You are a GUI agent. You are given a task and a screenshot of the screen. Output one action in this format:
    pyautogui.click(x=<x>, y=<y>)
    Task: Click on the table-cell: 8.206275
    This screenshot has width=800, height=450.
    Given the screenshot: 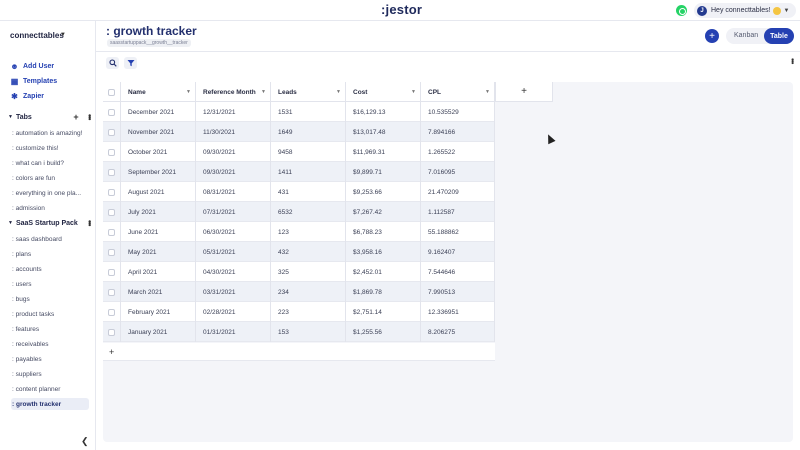 What is the action you would take?
    pyautogui.click(x=458, y=332)
    